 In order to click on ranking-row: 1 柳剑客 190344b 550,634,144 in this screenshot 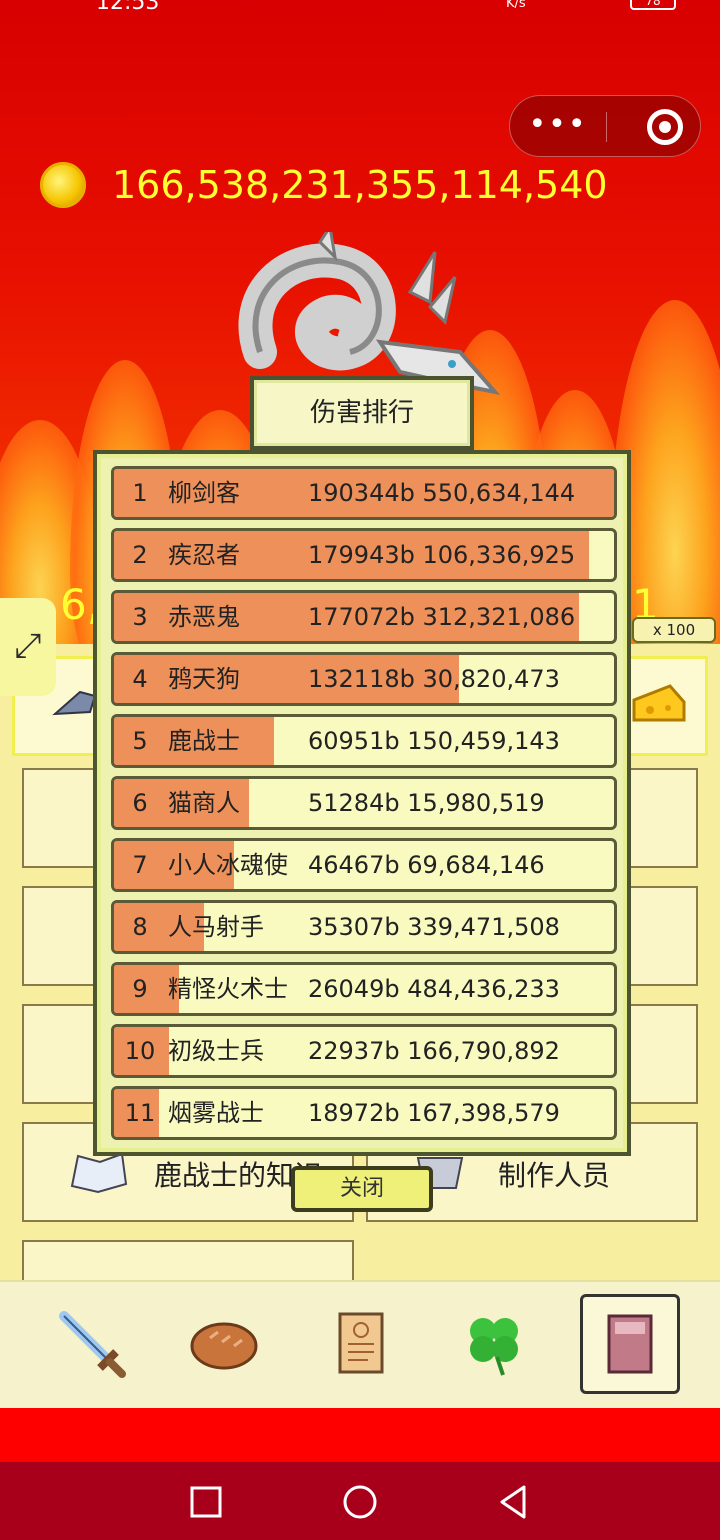, I will do `click(364, 493)`.